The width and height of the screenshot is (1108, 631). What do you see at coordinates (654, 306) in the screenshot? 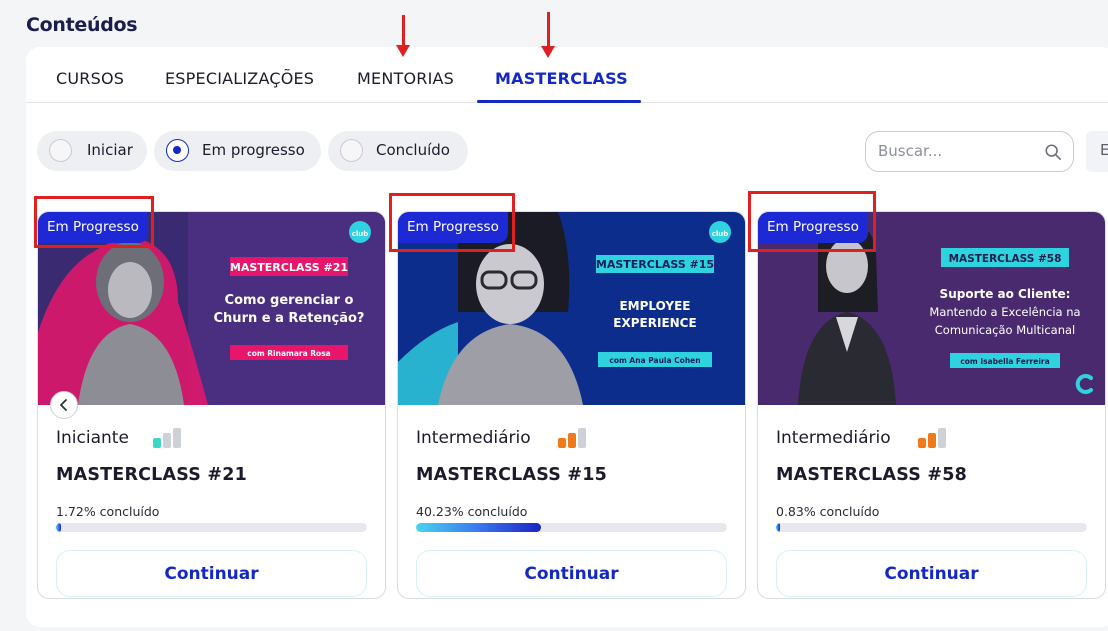
I see `thumbnail-headline-line: EMPLOYEE` at bounding box center [654, 306].